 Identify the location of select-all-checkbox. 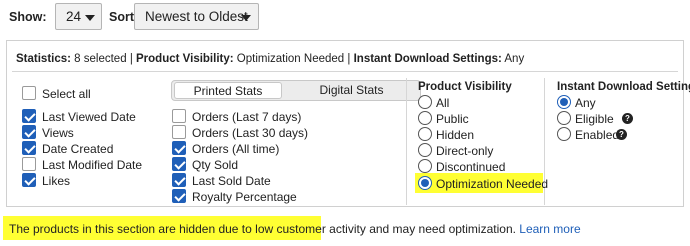
(29, 93).